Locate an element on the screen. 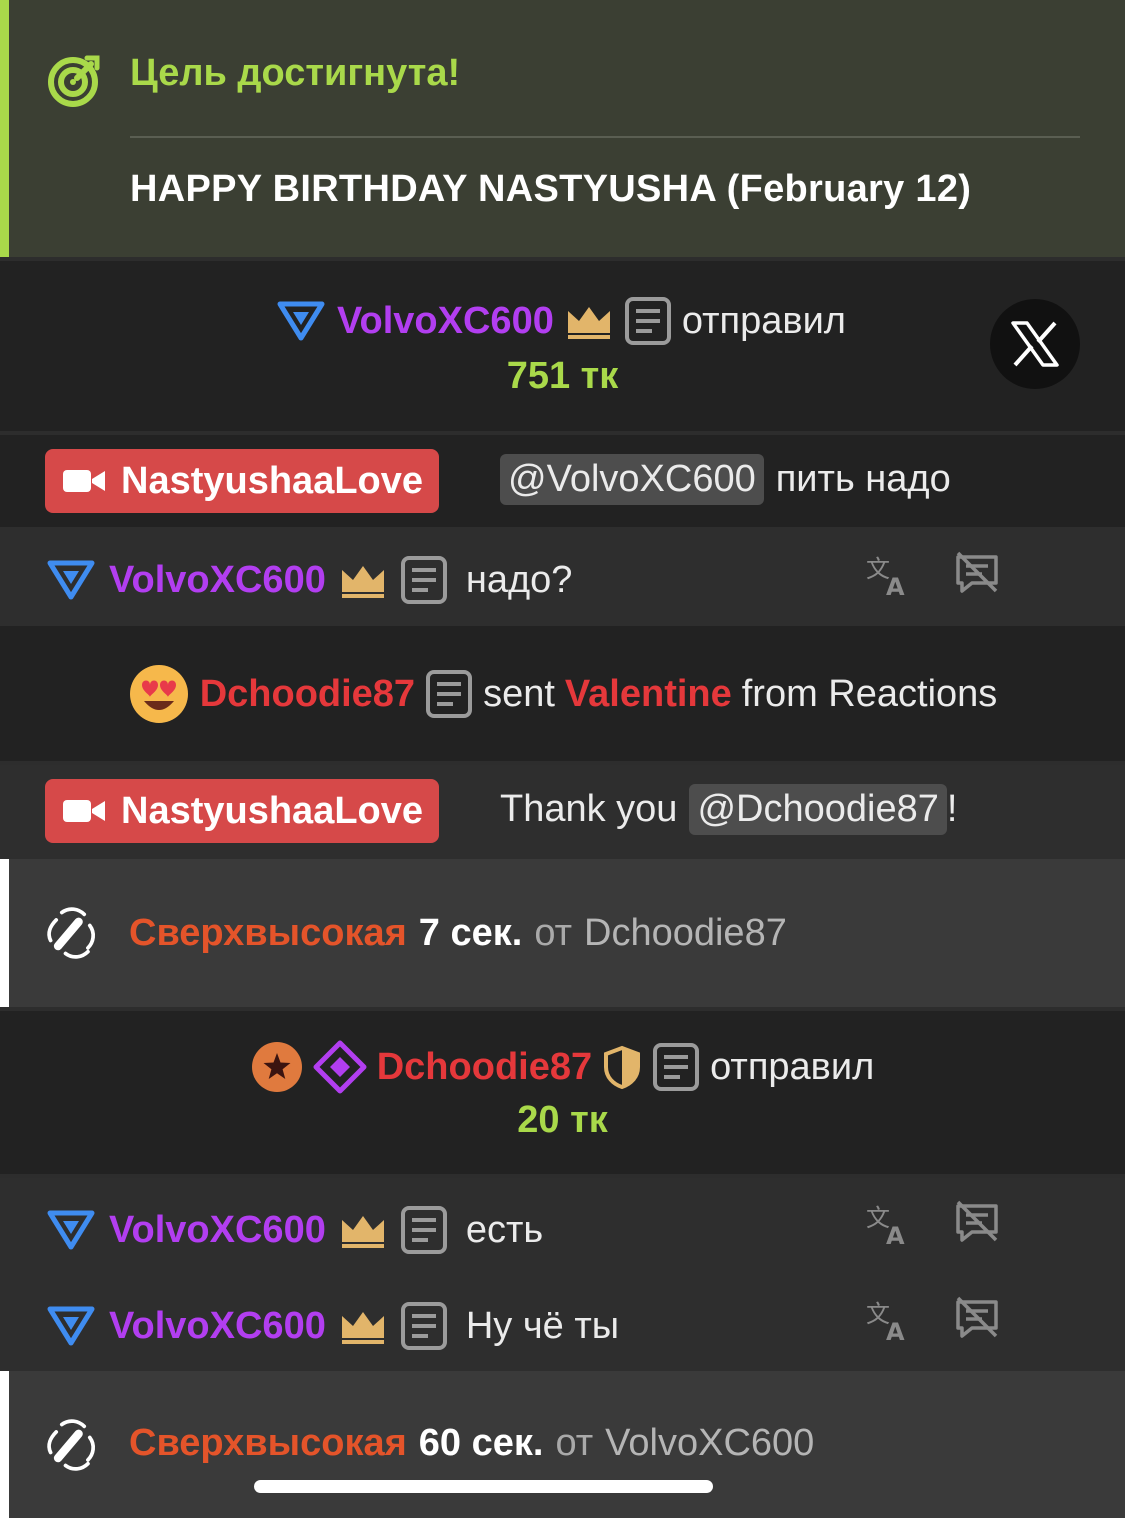  x-share-button is located at coordinates (1035, 344).